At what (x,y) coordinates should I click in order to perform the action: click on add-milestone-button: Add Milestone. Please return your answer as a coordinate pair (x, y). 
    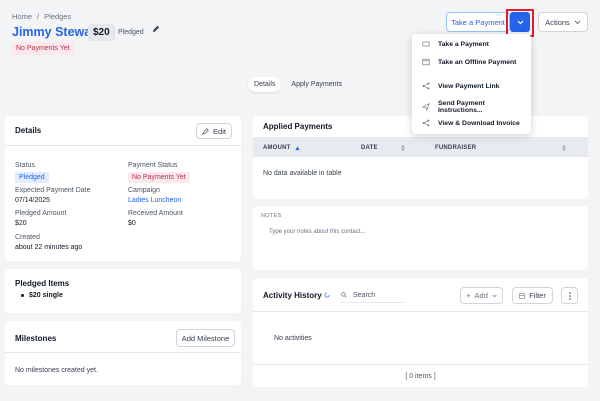
    Looking at the image, I should click on (205, 338).